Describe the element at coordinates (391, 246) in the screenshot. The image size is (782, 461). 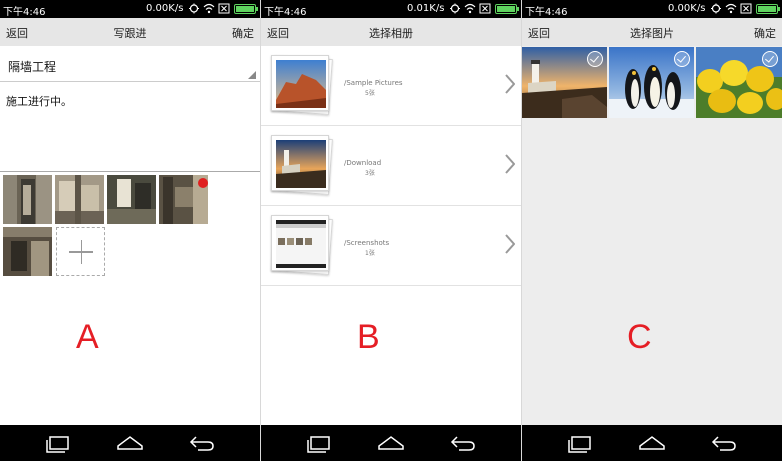
I see `album-row-screenshots: /Screenshots 1张` at that location.